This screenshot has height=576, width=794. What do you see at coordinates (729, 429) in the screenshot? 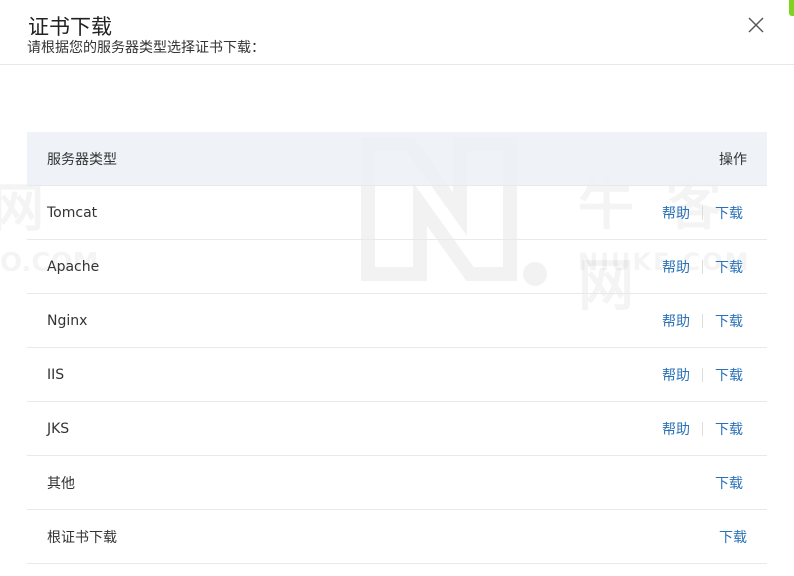
I see `download-link-jks: 下载` at bounding box center [729, 429].